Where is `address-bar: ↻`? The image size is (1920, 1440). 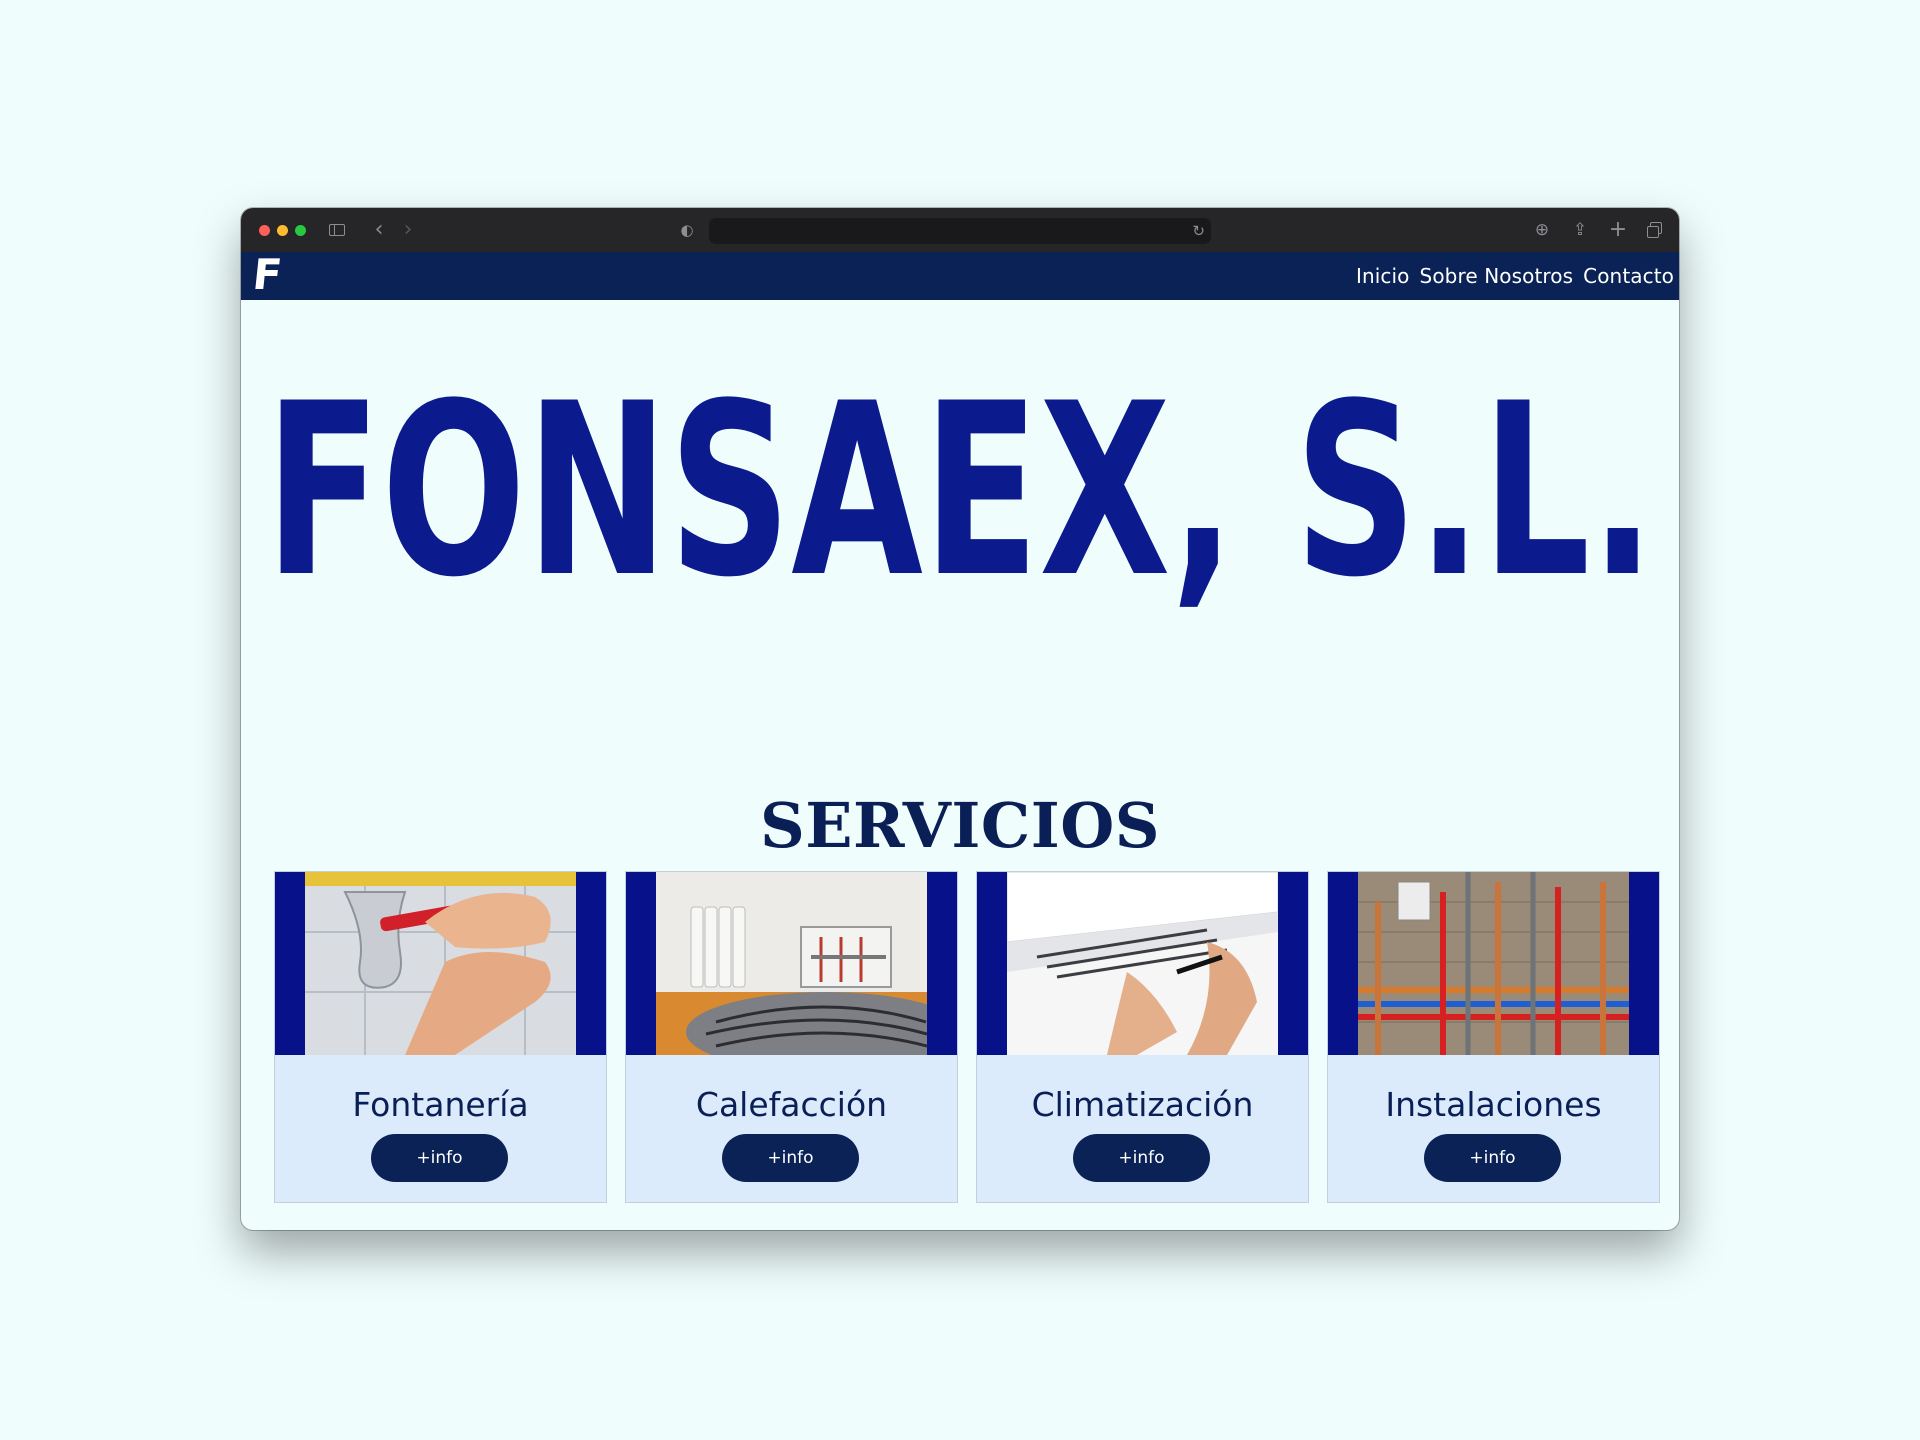 address-bar: ↻ is located at coordinates (960, 231).